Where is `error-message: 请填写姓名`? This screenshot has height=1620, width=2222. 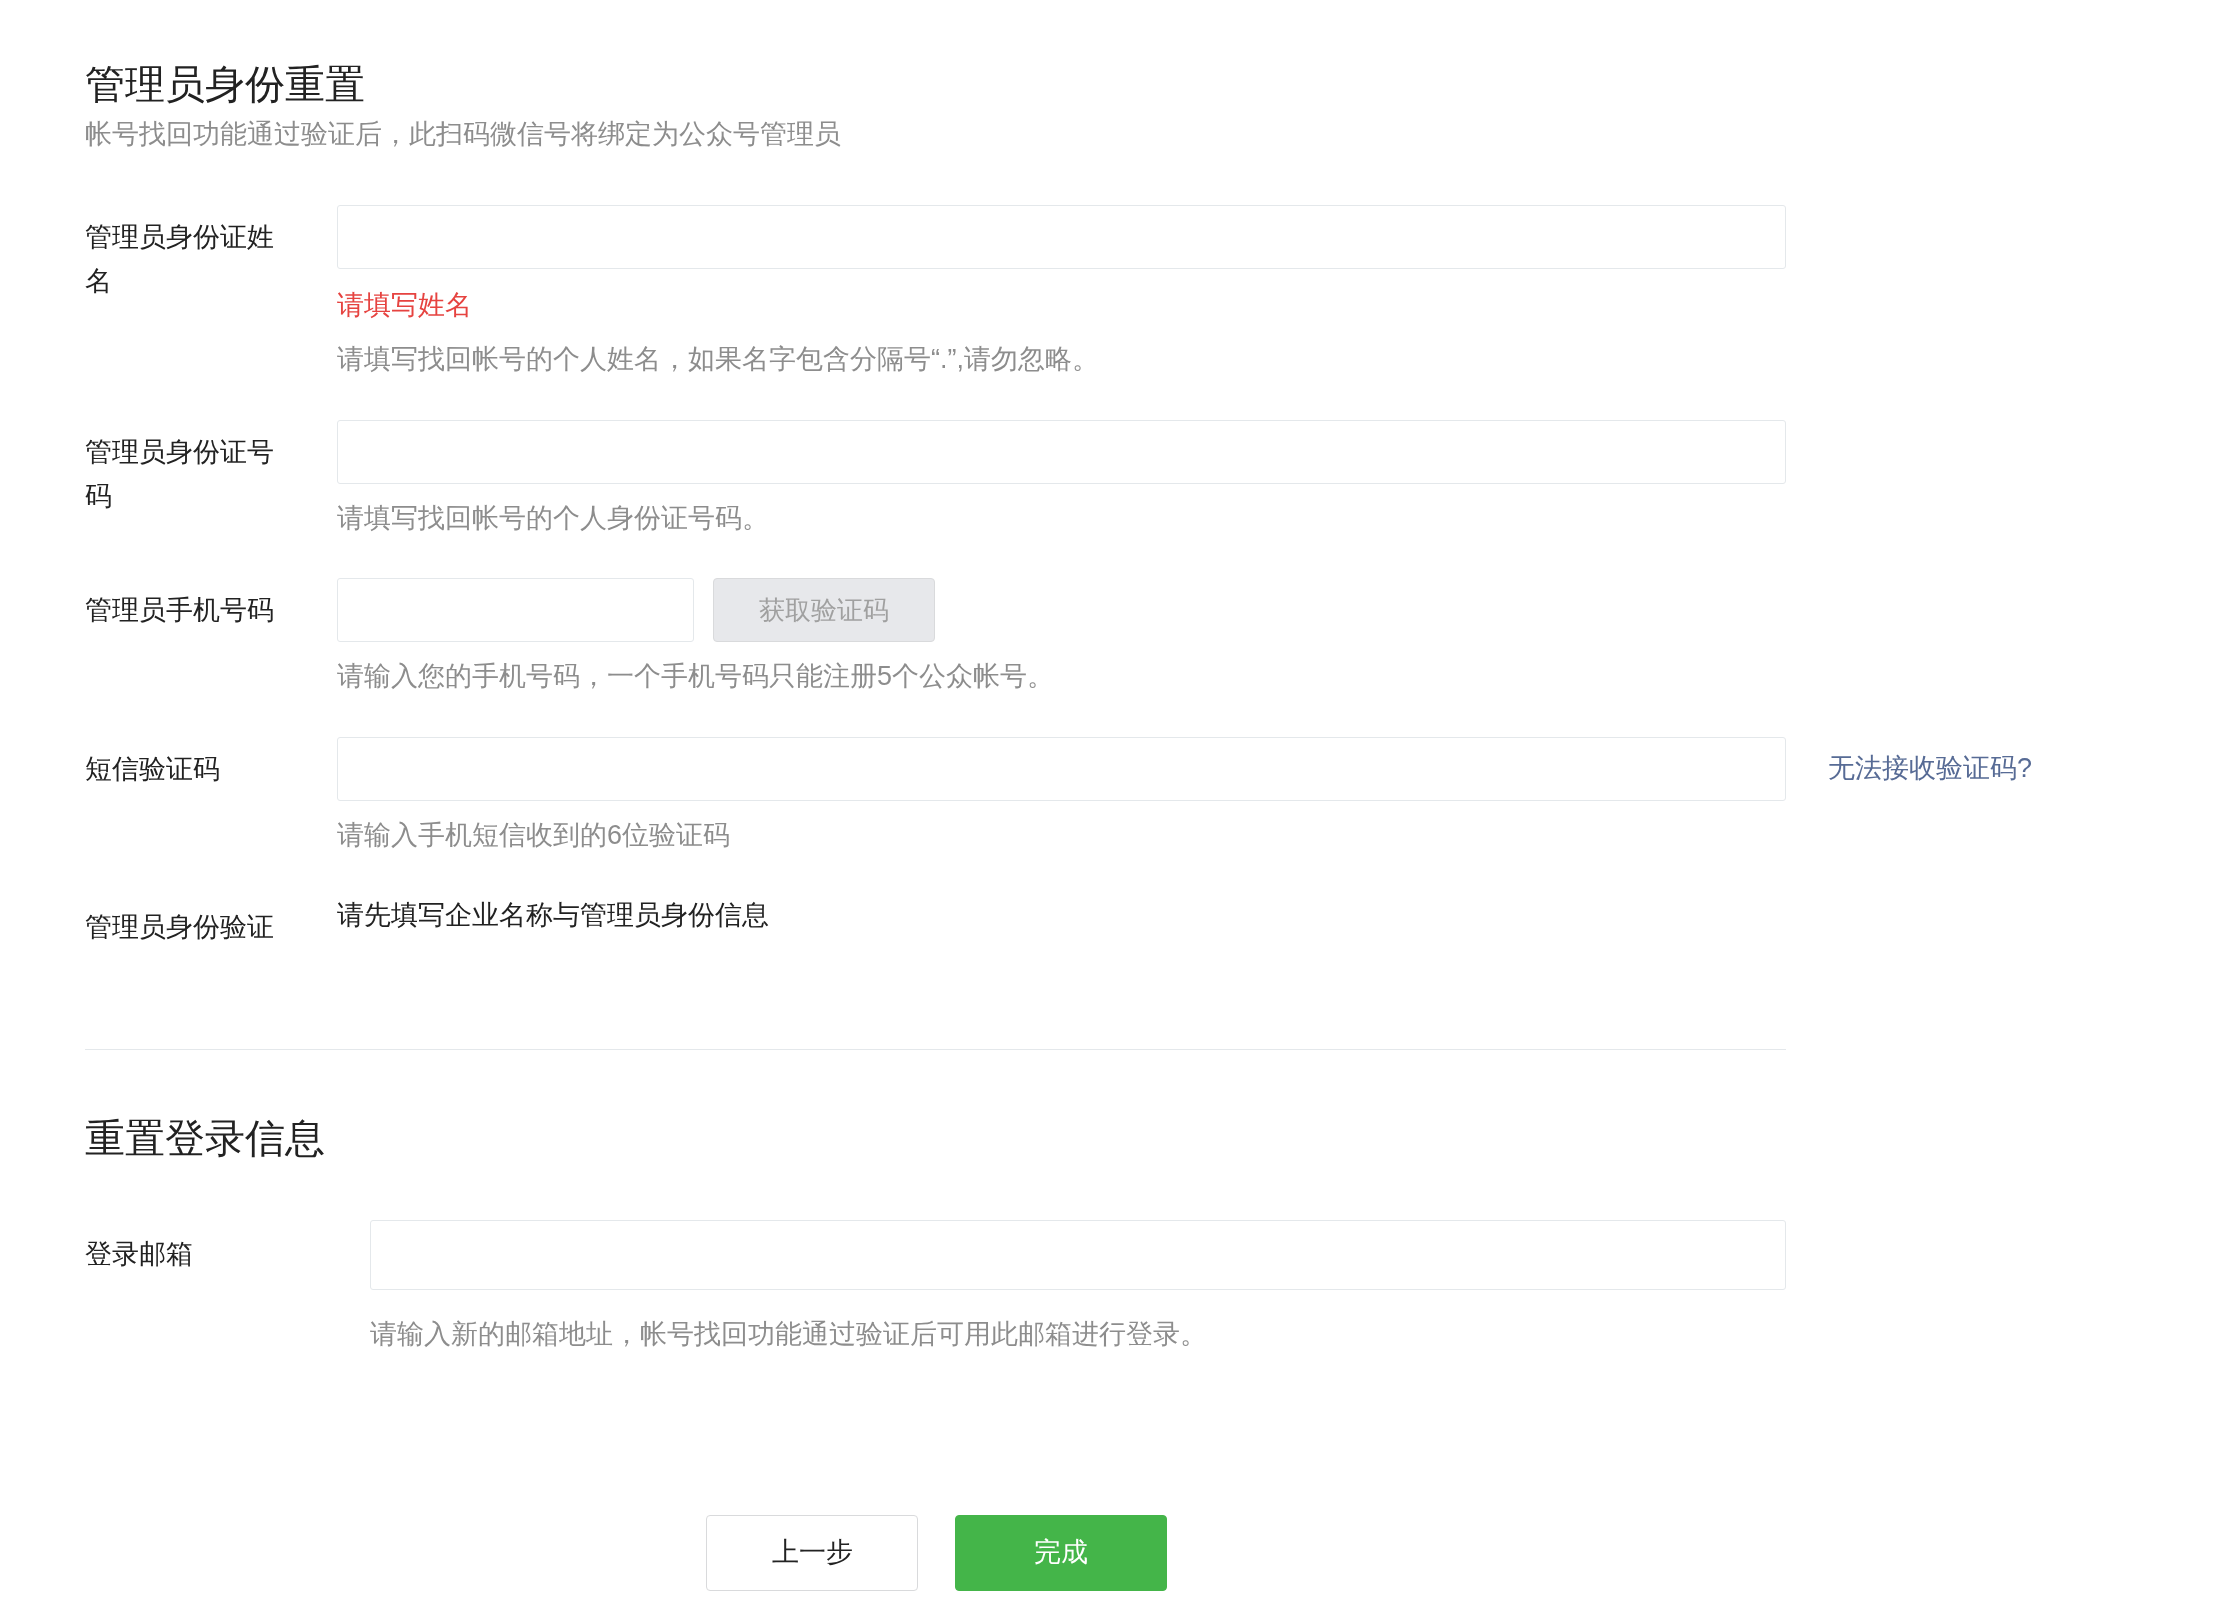 error-message: 请填写姓名 is located at coordinates (405, 305).